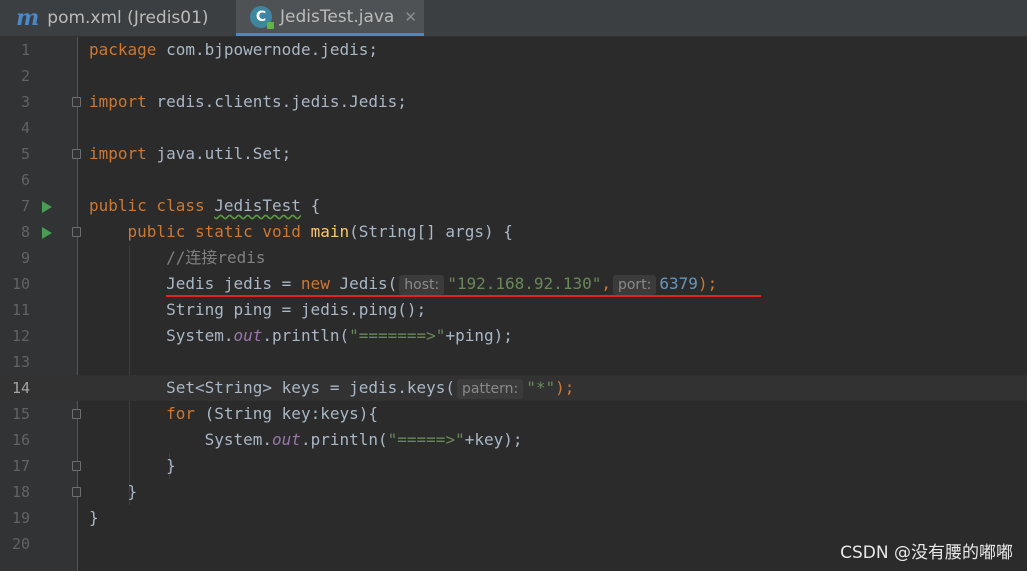  Describe the element at coordinates (490, 389) in the screenshot. I see `param-hint-pattern: pattern:` at that location.